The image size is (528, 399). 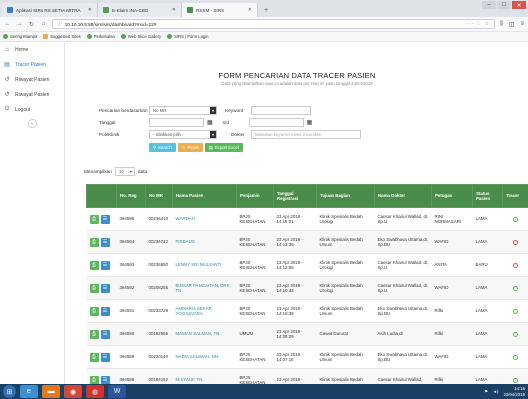 What do you see at coordinates (190, 147) in the screenshot?
I see `reset-button: ↻ Reset` at bounding box center [190, 147].